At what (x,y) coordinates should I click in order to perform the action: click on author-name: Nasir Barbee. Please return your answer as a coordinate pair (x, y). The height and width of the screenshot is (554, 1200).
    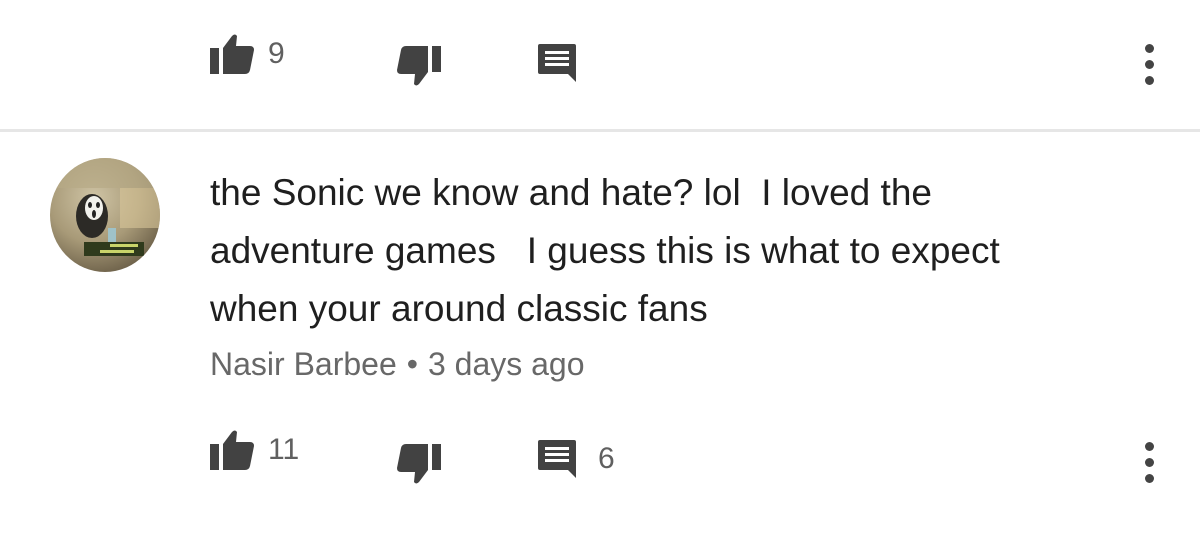
    Looking at the image, I should click on (303, 364).